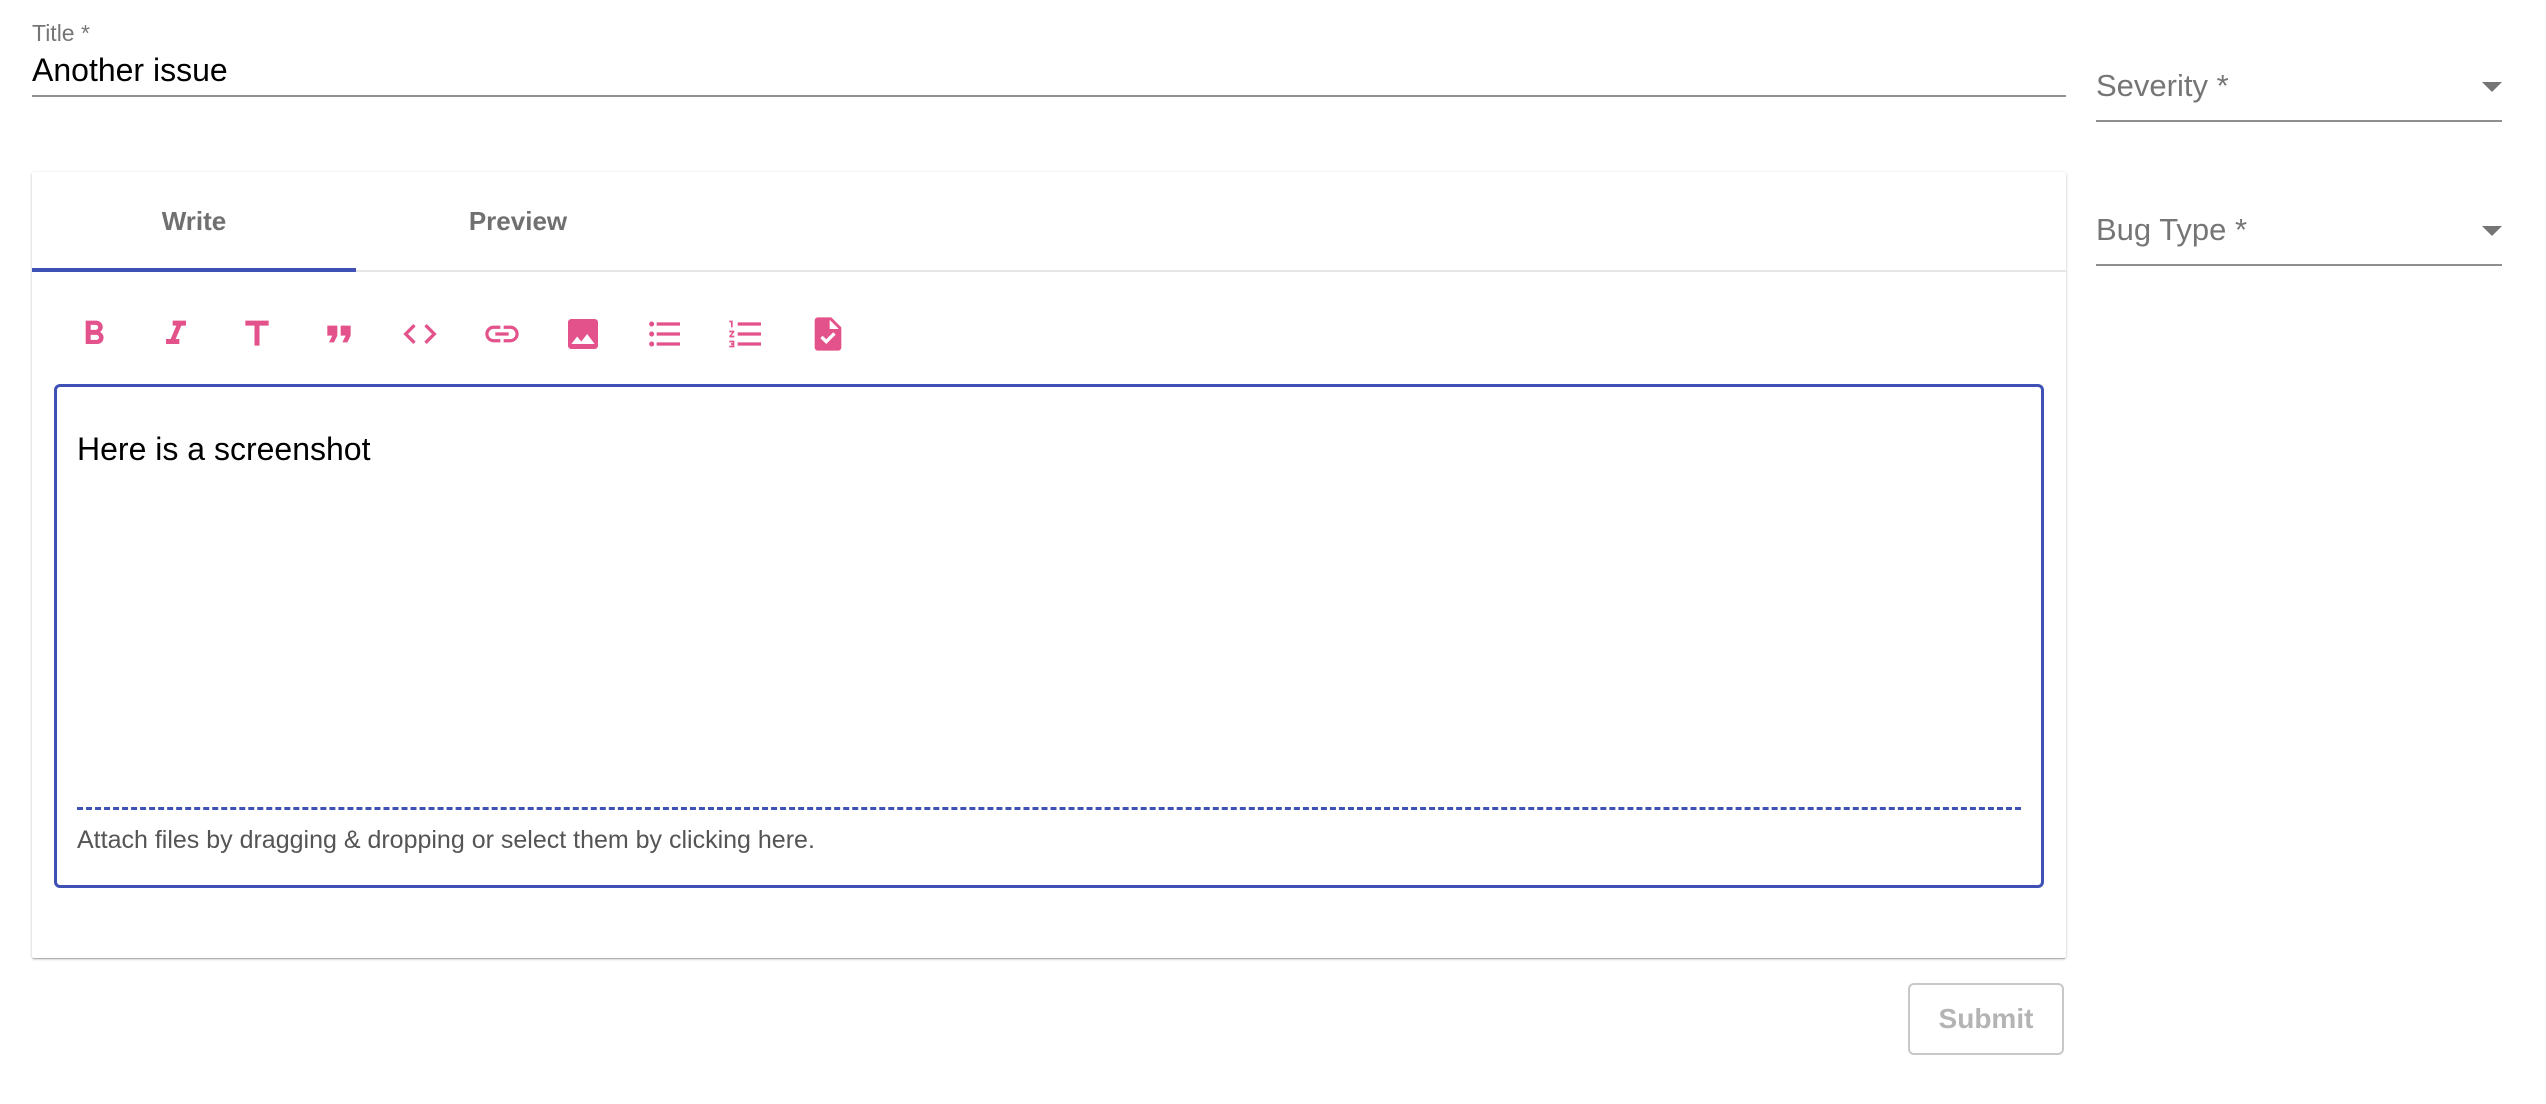 Image resolution: width=2546 pixels, height=1104 pixels. I want to click on editor-toolbar, so click(481, 334).